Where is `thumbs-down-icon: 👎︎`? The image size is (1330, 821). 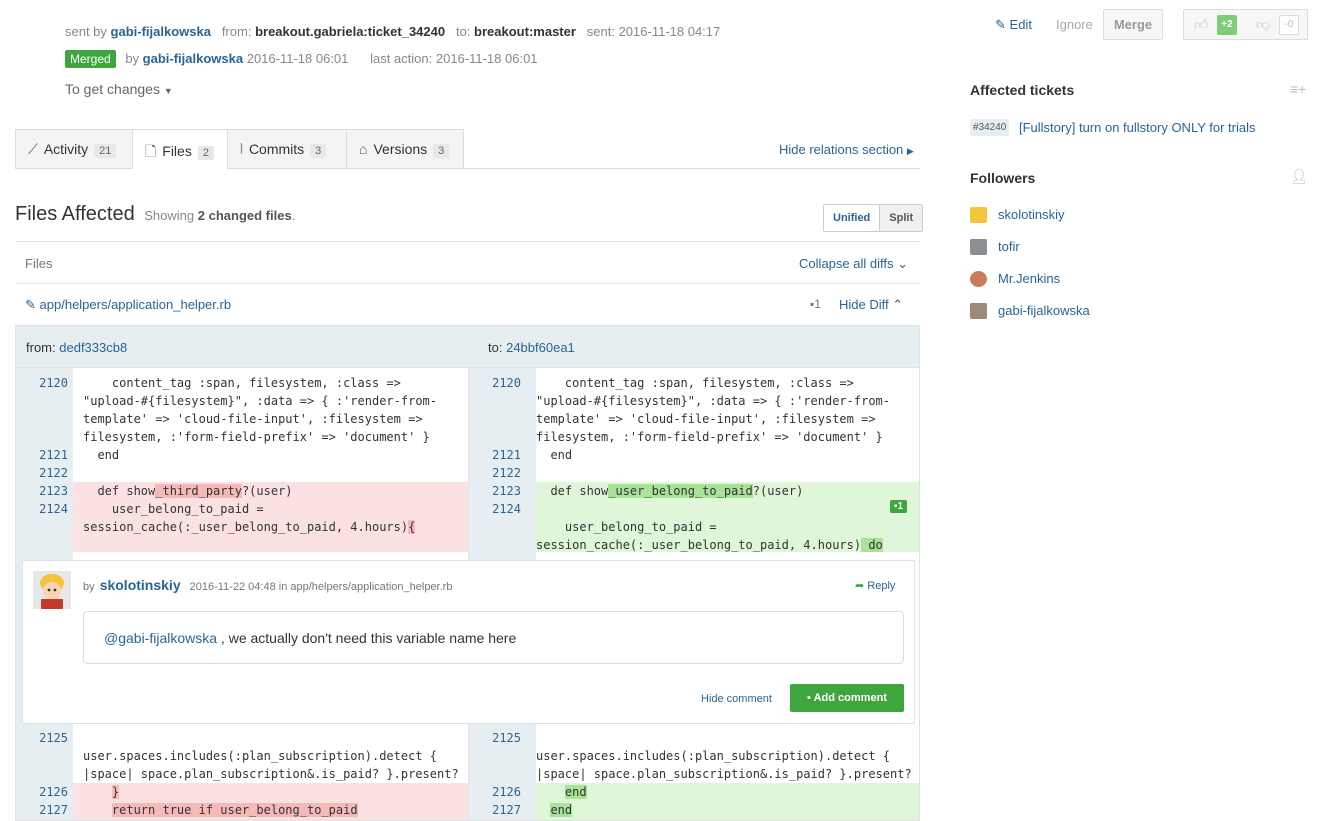 thumbs-down-icon: 👎︎ is located at coordinates (1263, 24).